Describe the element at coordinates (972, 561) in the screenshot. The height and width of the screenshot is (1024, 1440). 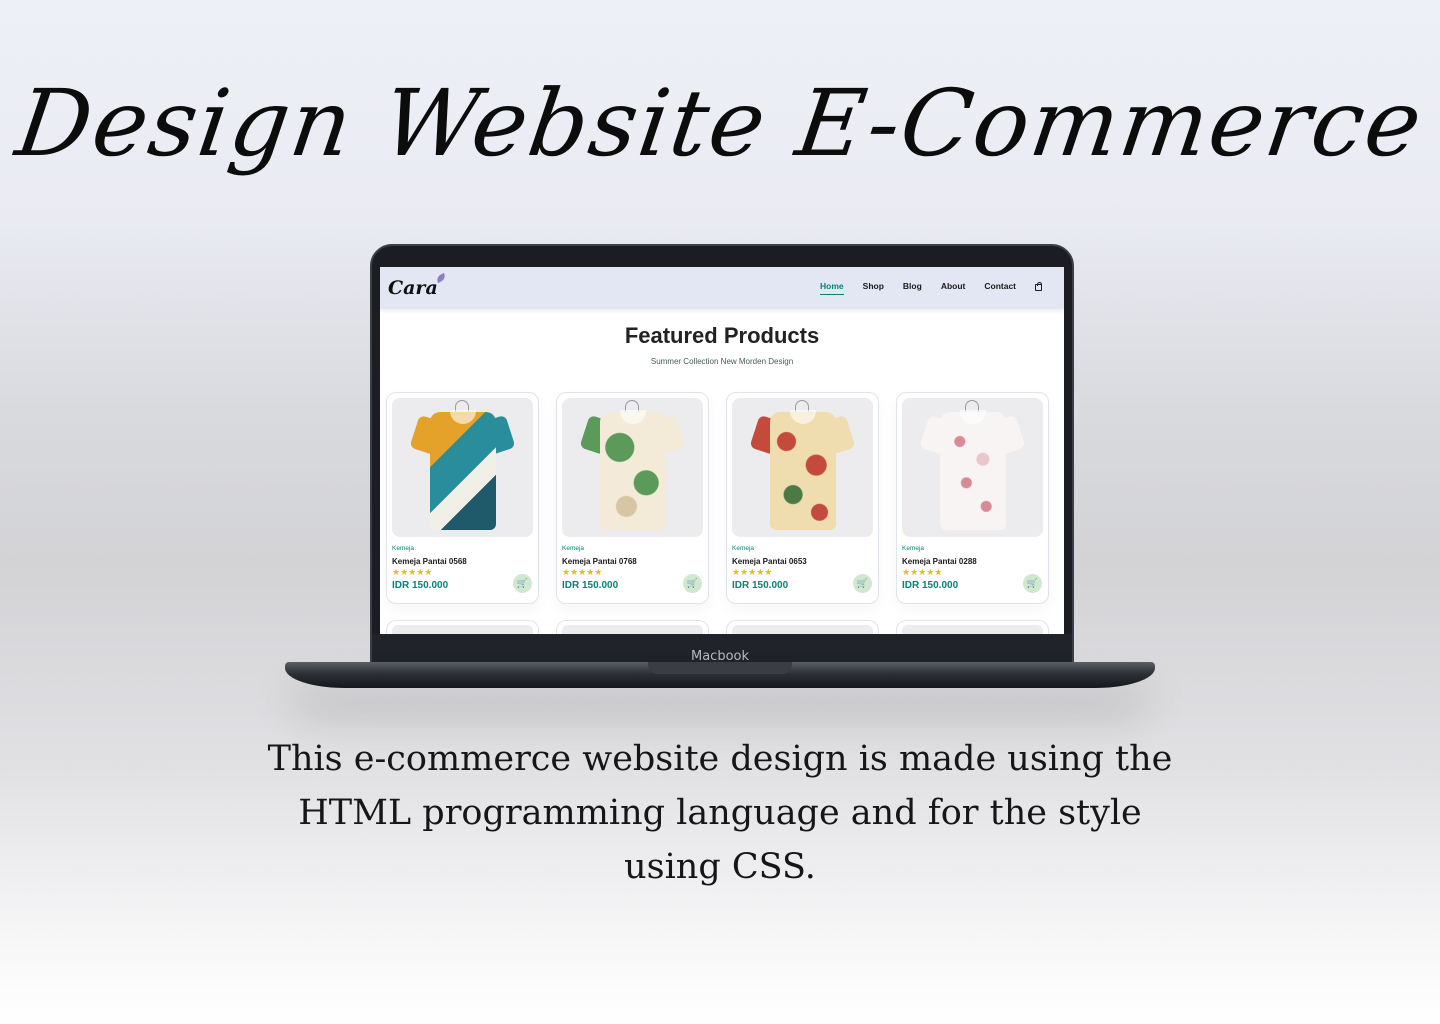
I see `product-name: Kemeja Pantai 0288` at that location.